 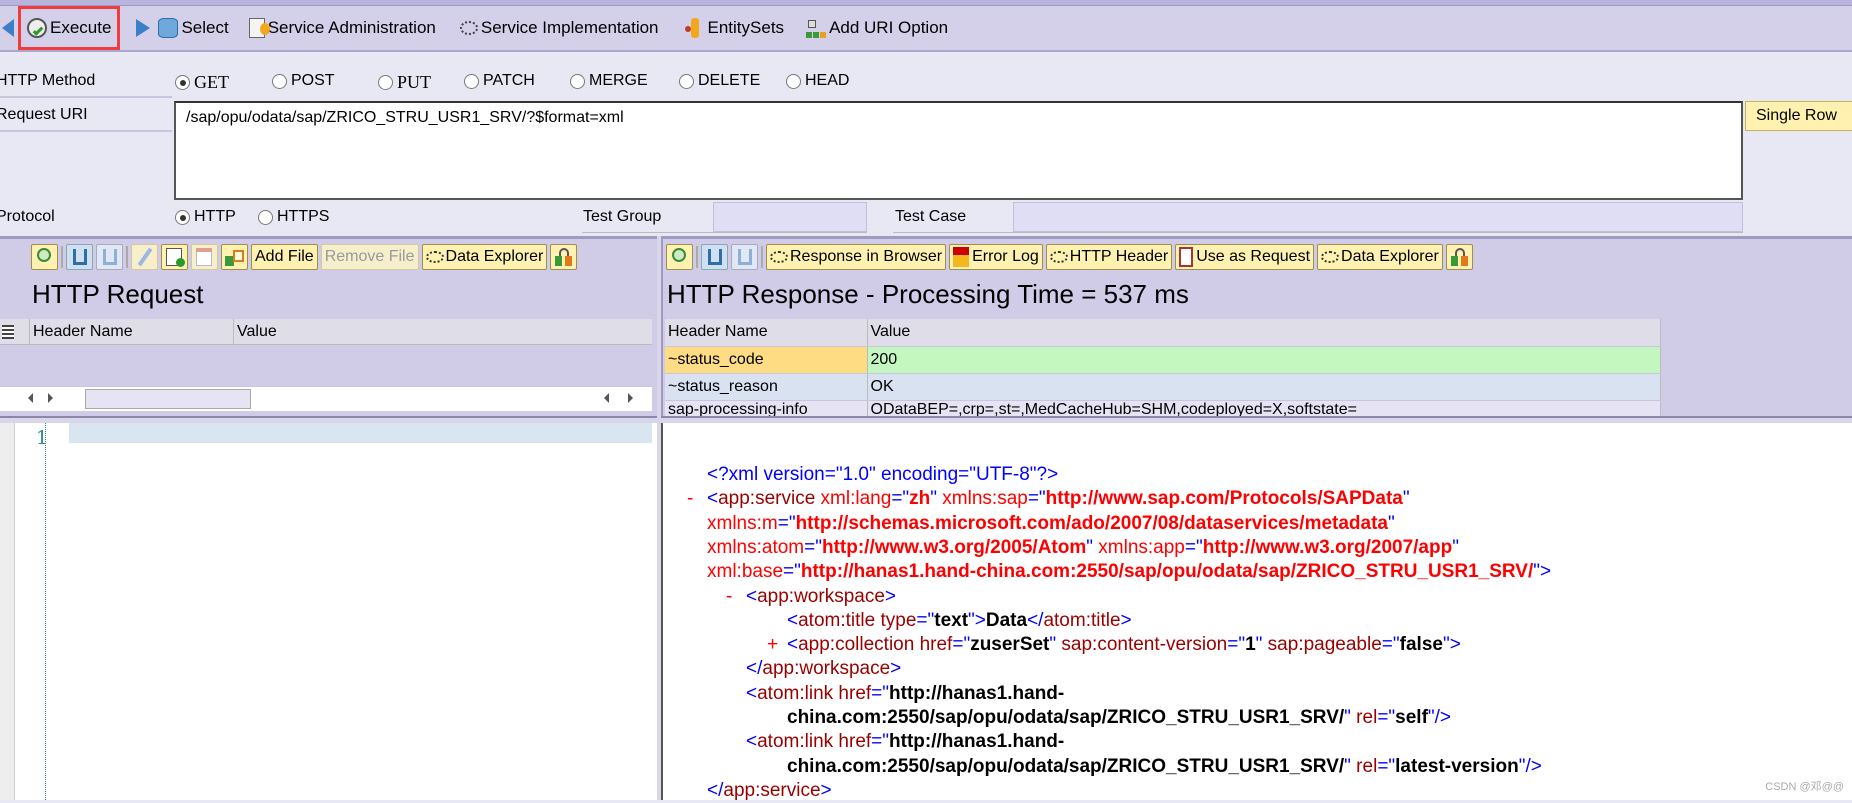 What do you see at coordinates (719, 81) in the screenshot?
I see `method-radio-delete: DELETE` at bounding box center [719, 81].